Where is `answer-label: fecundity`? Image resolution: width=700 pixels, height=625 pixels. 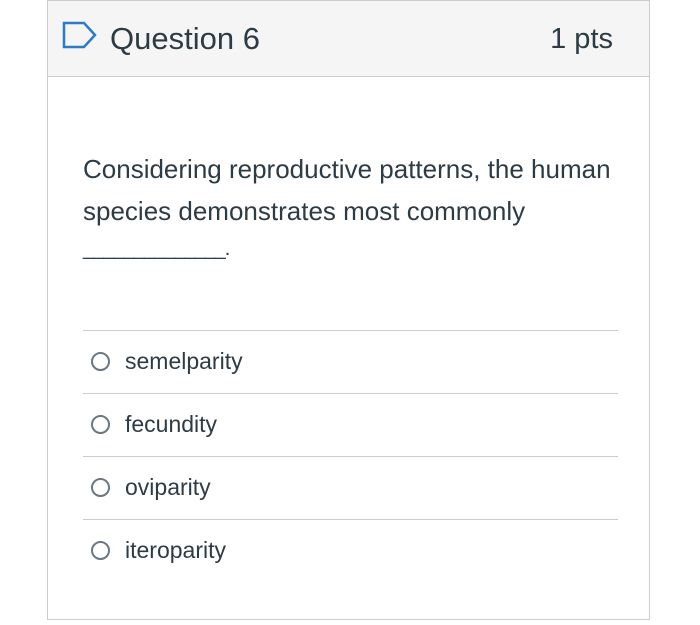
answer-label: fecundity is located at coordinates (171, 424).